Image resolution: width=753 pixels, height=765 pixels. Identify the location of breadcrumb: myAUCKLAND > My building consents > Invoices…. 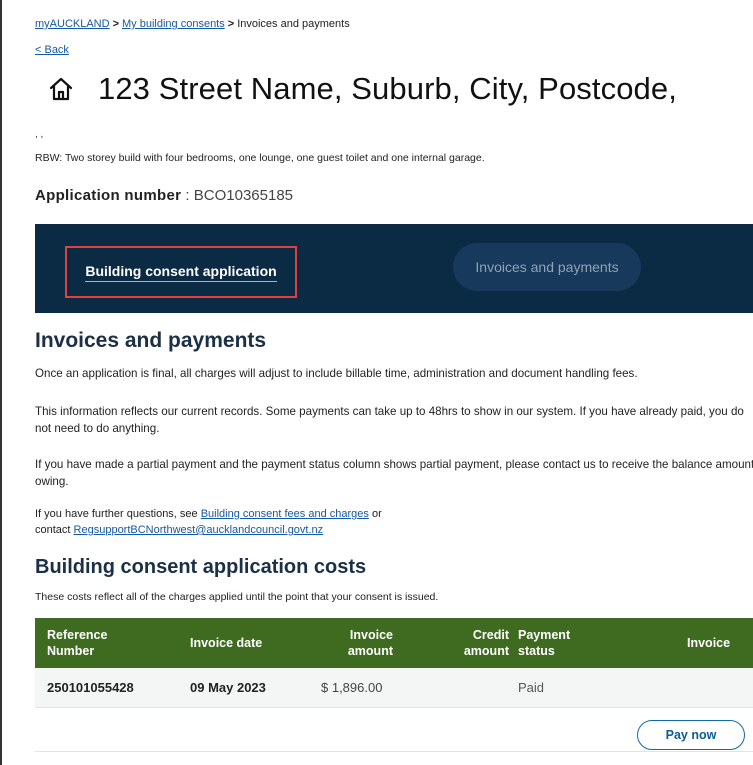
(192, 24).